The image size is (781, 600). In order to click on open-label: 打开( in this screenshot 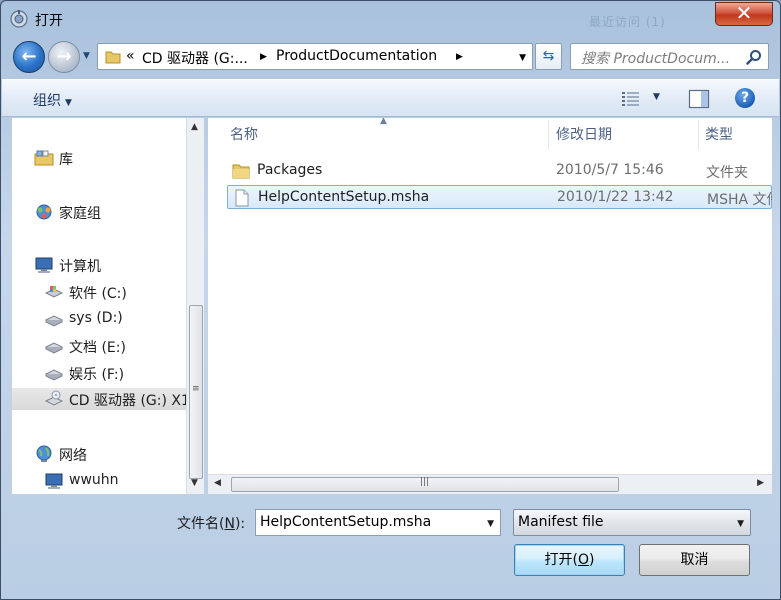, I will do `click(561, 560)`.